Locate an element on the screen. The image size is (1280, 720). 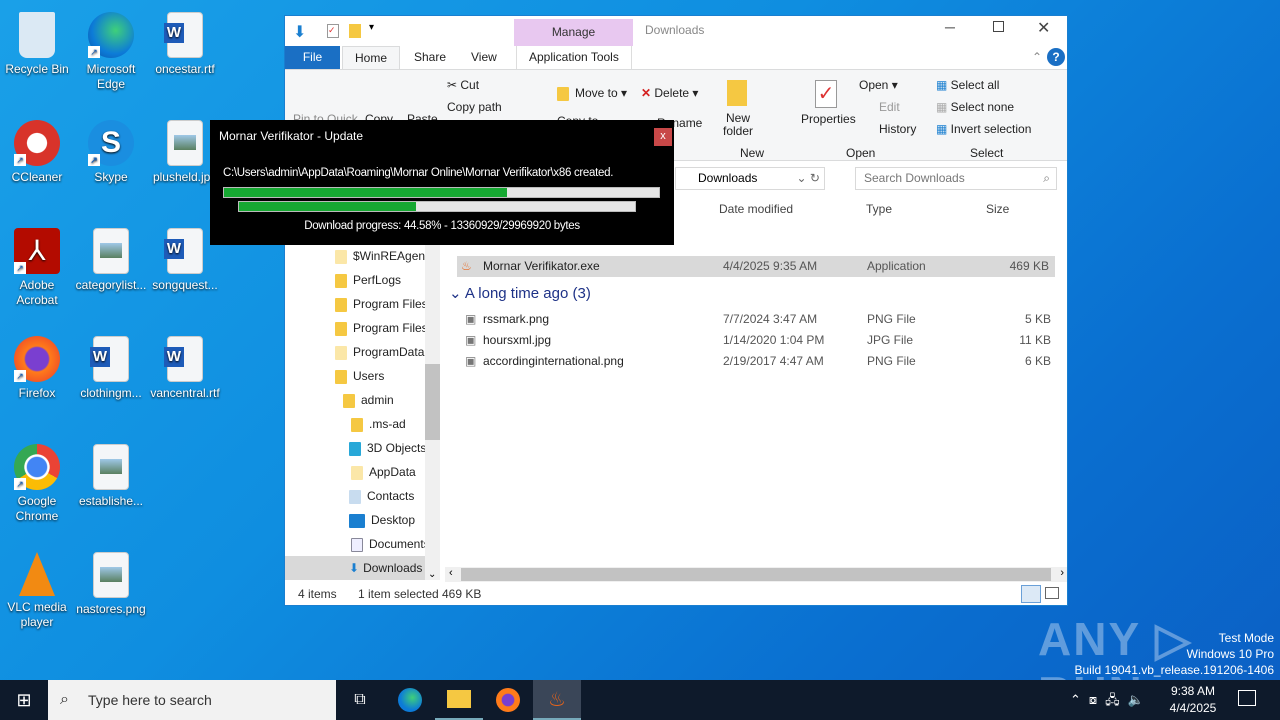
column-date-modified: Date modified is located at coordinates (756, 209).